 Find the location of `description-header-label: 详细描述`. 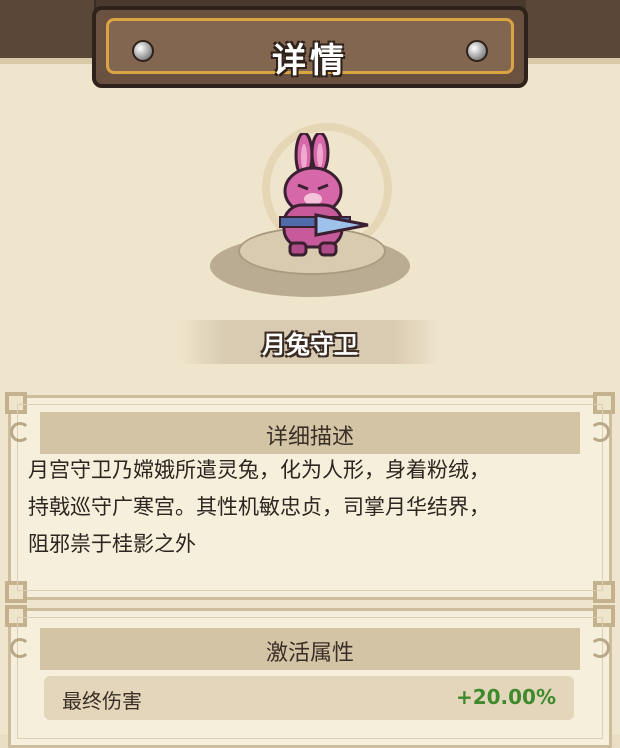

description-header-label: 详细描述 is located at coordinates (309, 437).